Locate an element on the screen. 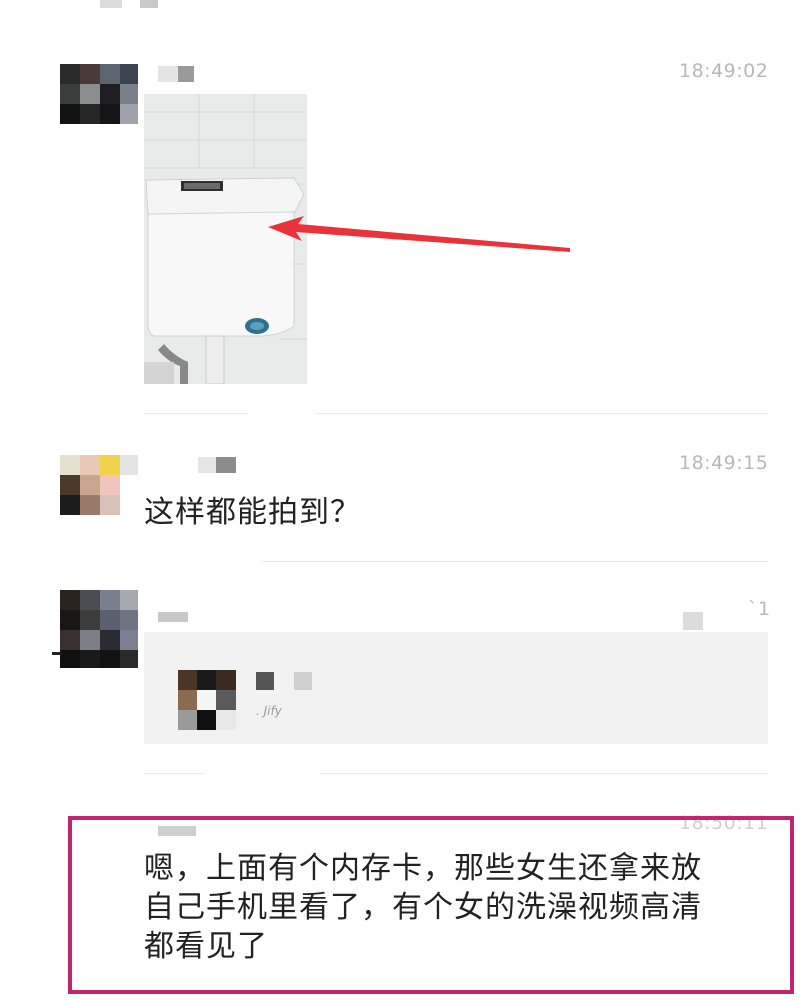 The image size is (802, 1000). avatar-edge-mark is located at coordinates (57, 653).